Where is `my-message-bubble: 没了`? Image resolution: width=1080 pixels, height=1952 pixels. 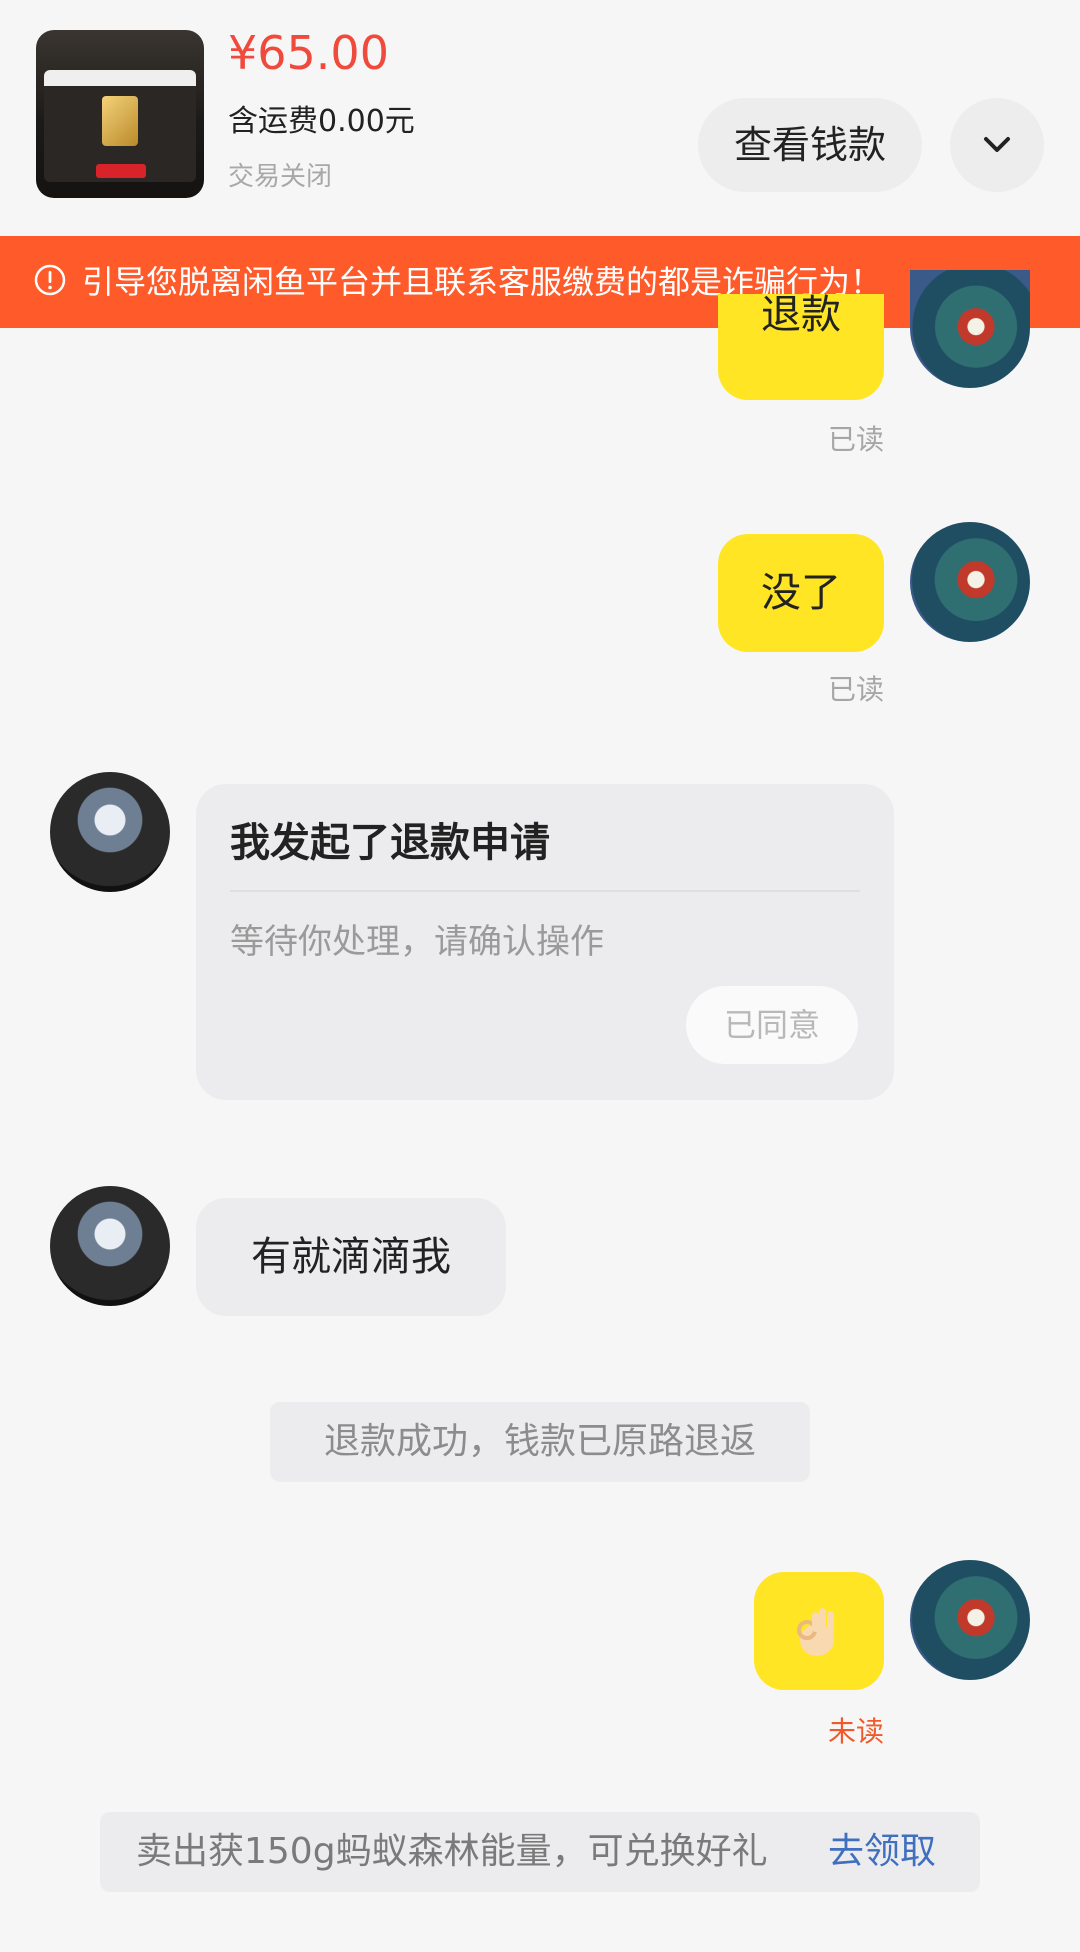
my-message-bubble: 没了 is located at coordinates (801, 593).